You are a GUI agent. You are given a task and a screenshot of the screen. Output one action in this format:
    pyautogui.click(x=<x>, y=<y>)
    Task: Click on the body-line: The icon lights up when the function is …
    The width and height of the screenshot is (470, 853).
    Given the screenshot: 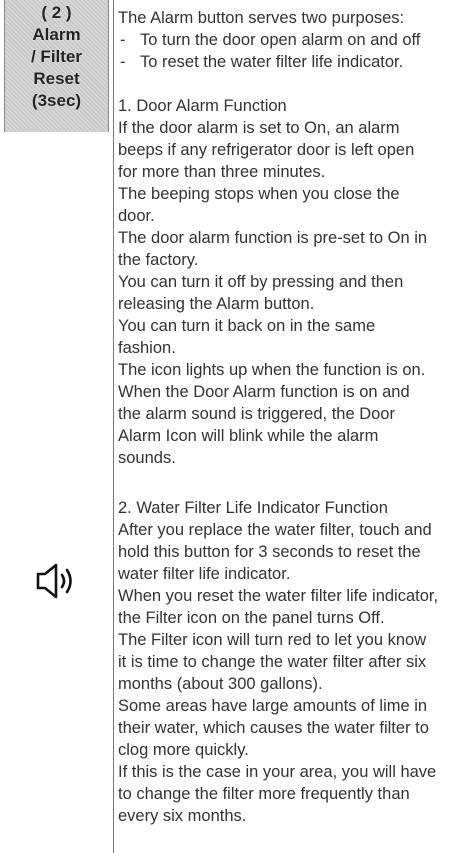 What is the action you would take?
    pyautogui.click(x=272, y=370)
    